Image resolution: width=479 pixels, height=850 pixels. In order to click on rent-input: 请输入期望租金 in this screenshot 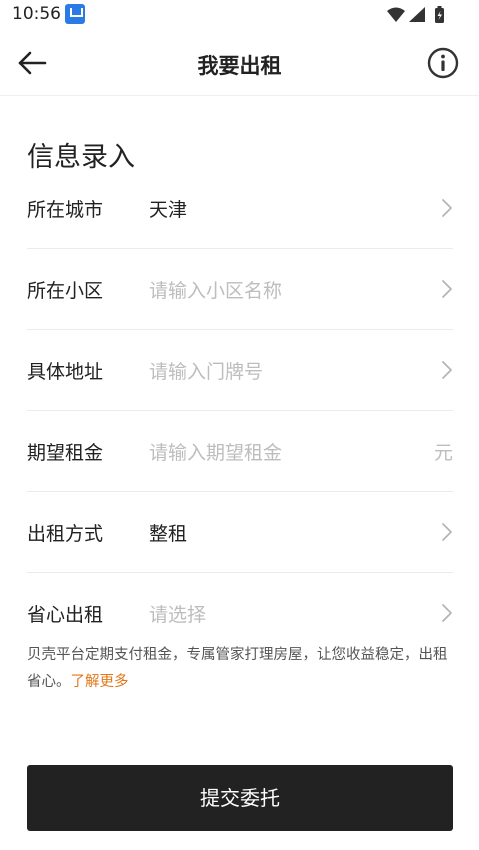, I will do `click(215, 451)`.